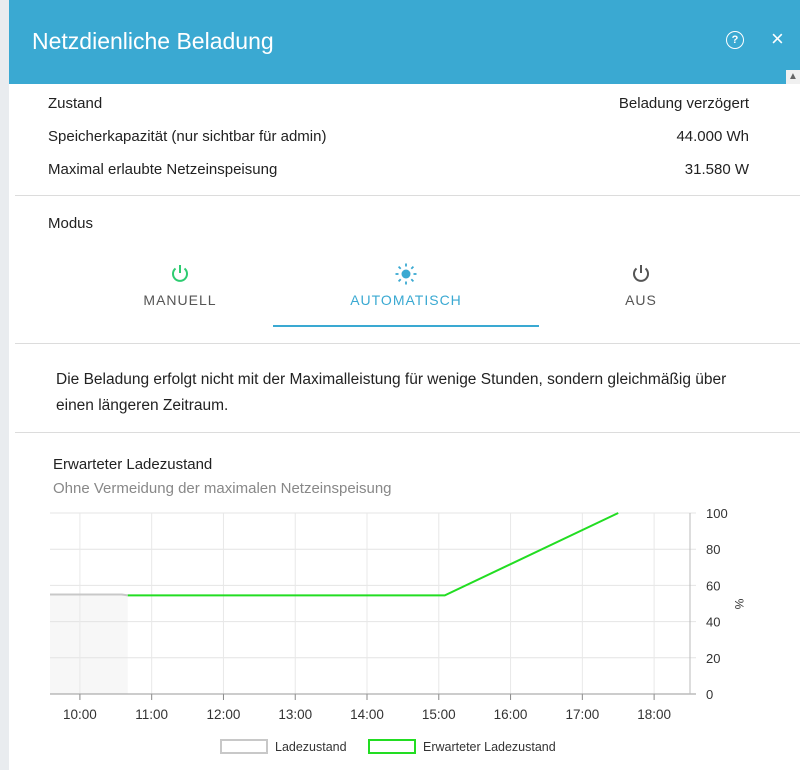 This screenshot has width=800, height=770. I want to click on info-label: Maximal erlaubte Netzeinspeisung, so click(163, 169).